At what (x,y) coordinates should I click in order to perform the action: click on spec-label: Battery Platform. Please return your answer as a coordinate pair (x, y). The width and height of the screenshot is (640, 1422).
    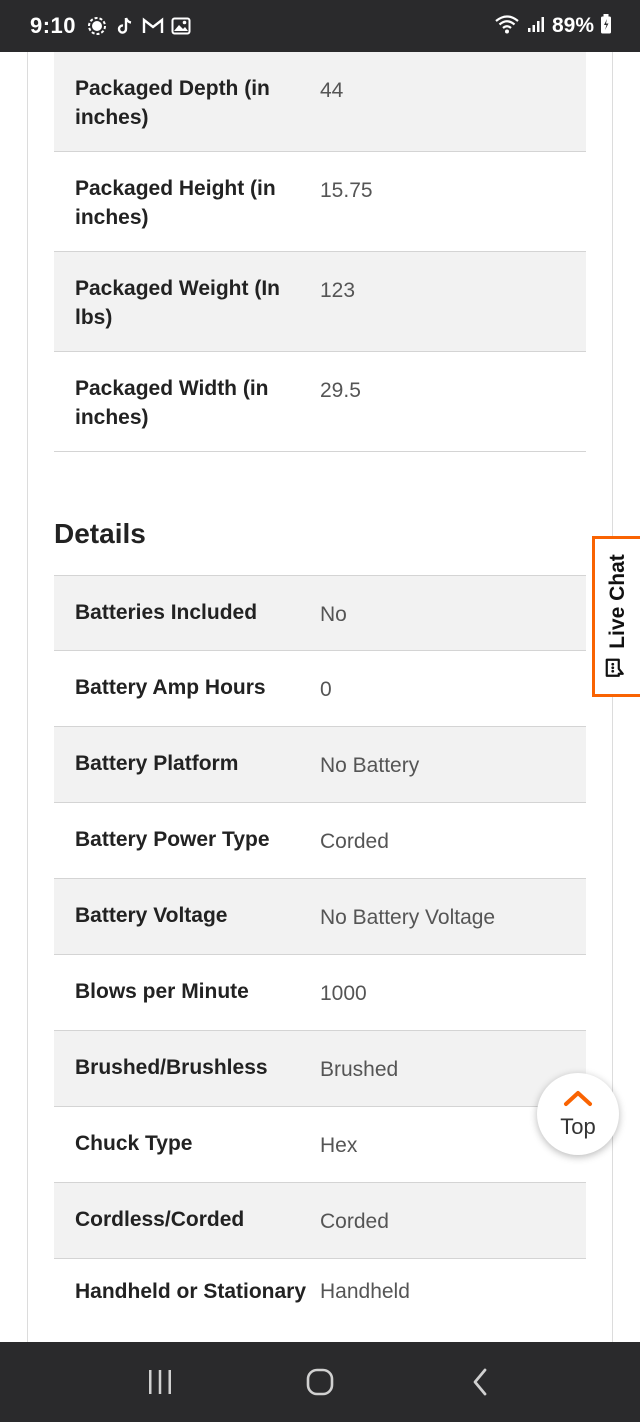
    Looking at the image, I should click on (157, 763).